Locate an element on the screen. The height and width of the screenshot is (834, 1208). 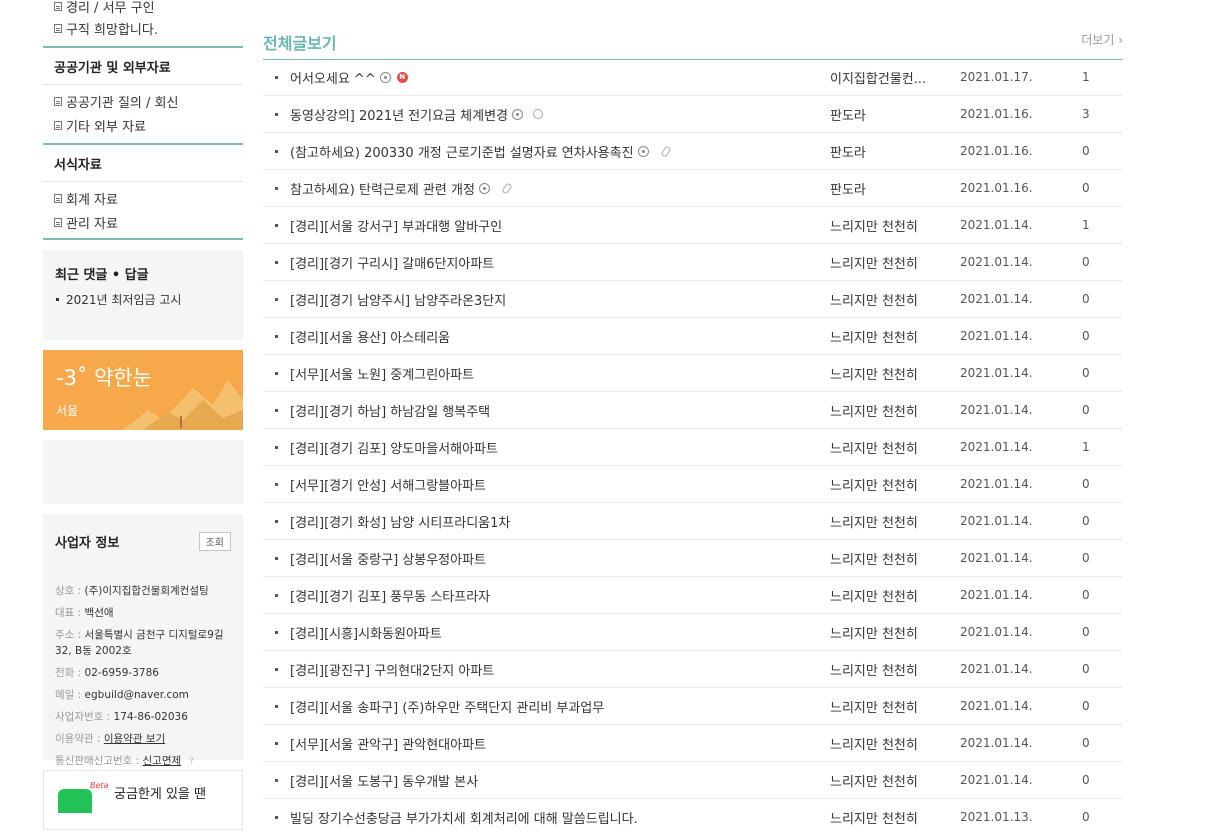
post-title-text: 동영상강의] 2021년 전기요금 체계변경 is located at coordinates (399, 116).